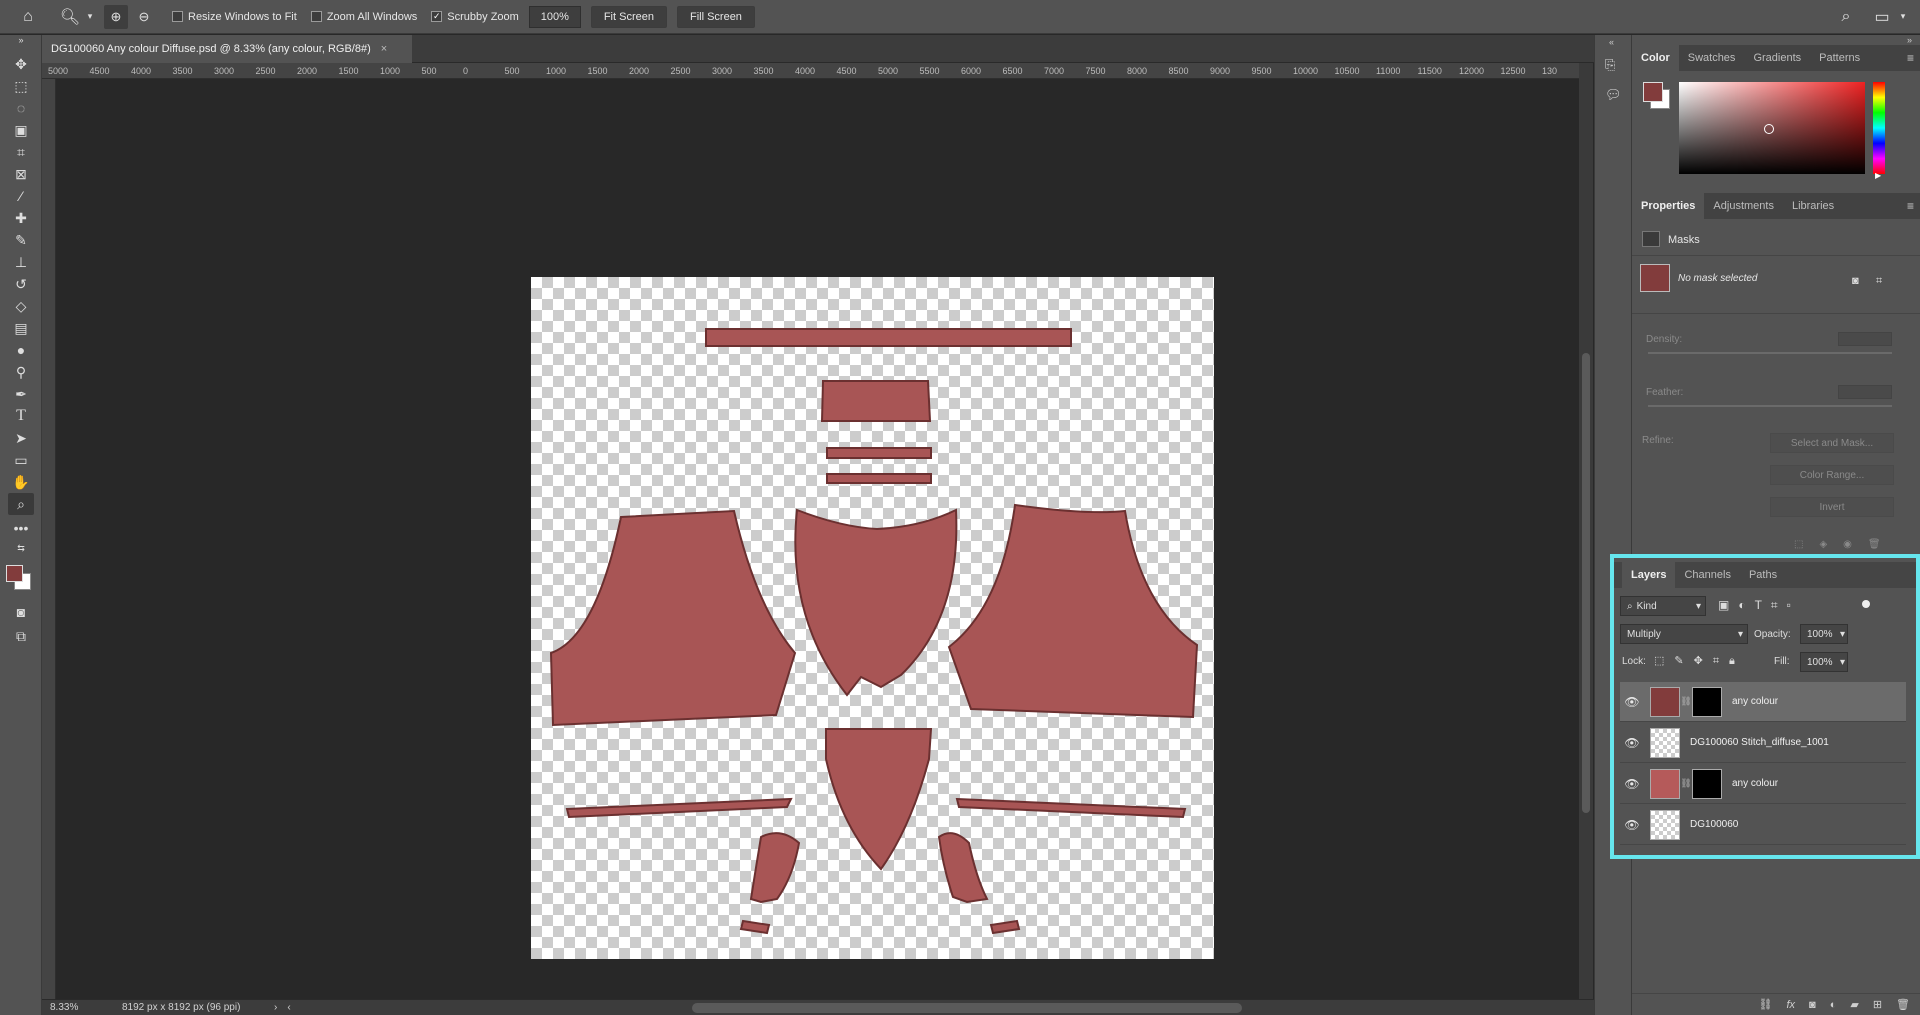 Image resolution: width=1920 pixels, height=1015 pixels. I want to click on healing-brush-icon: ✚, so click(21, 218).